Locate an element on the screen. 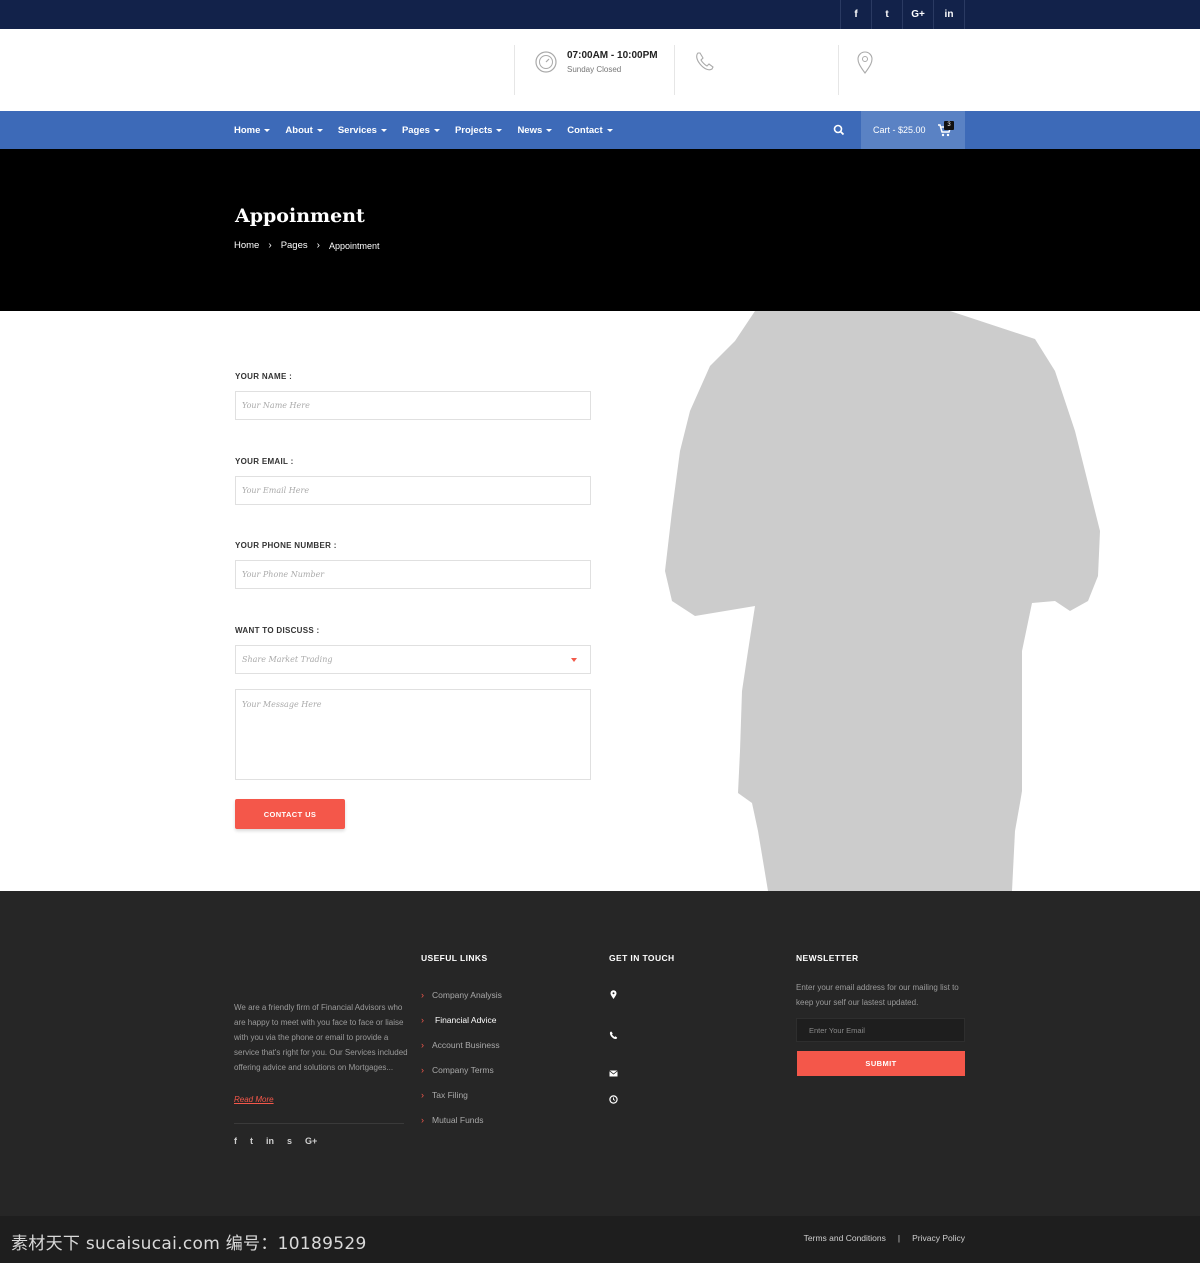 This screenshot has height=1263, width=1200. skype-icon: s is located at coordinates (289, 1141).